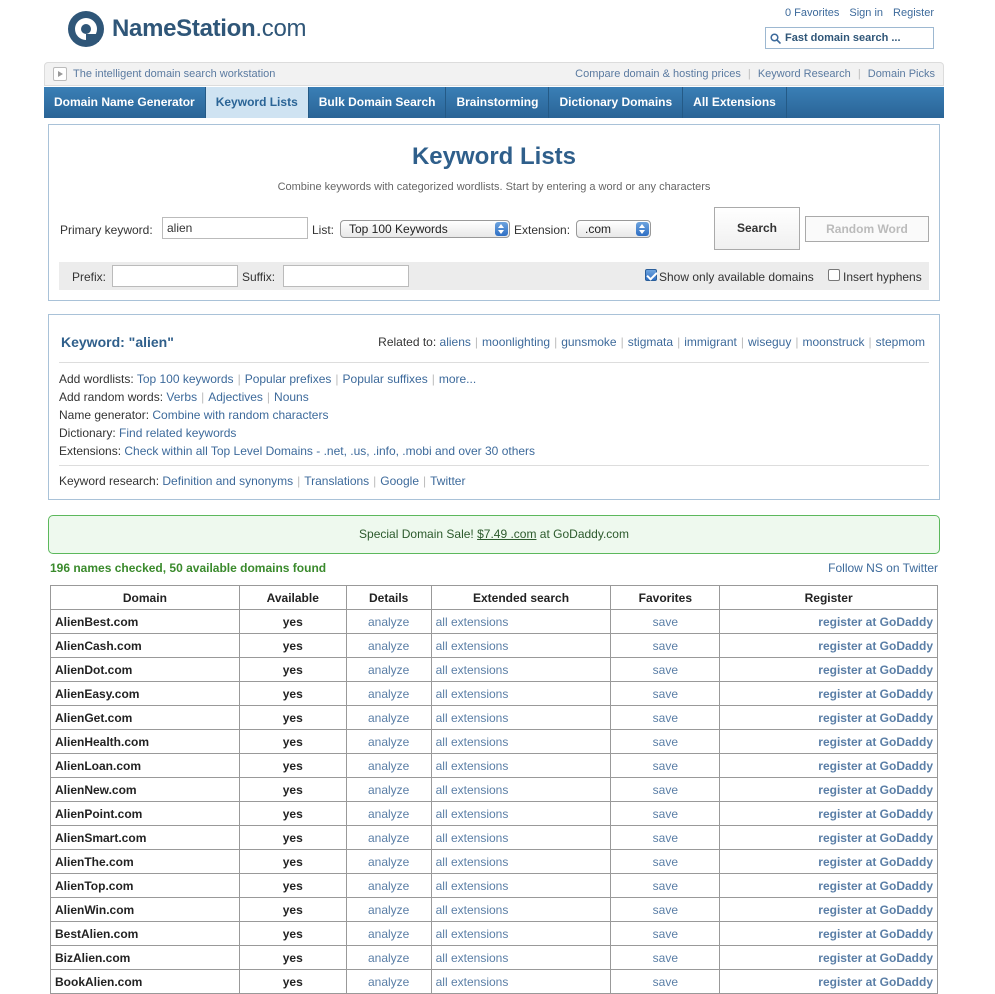  What do you see at coordinates (175, 276) in the screenshot?
I see `prefix-input` at bounding box center [175, 276].